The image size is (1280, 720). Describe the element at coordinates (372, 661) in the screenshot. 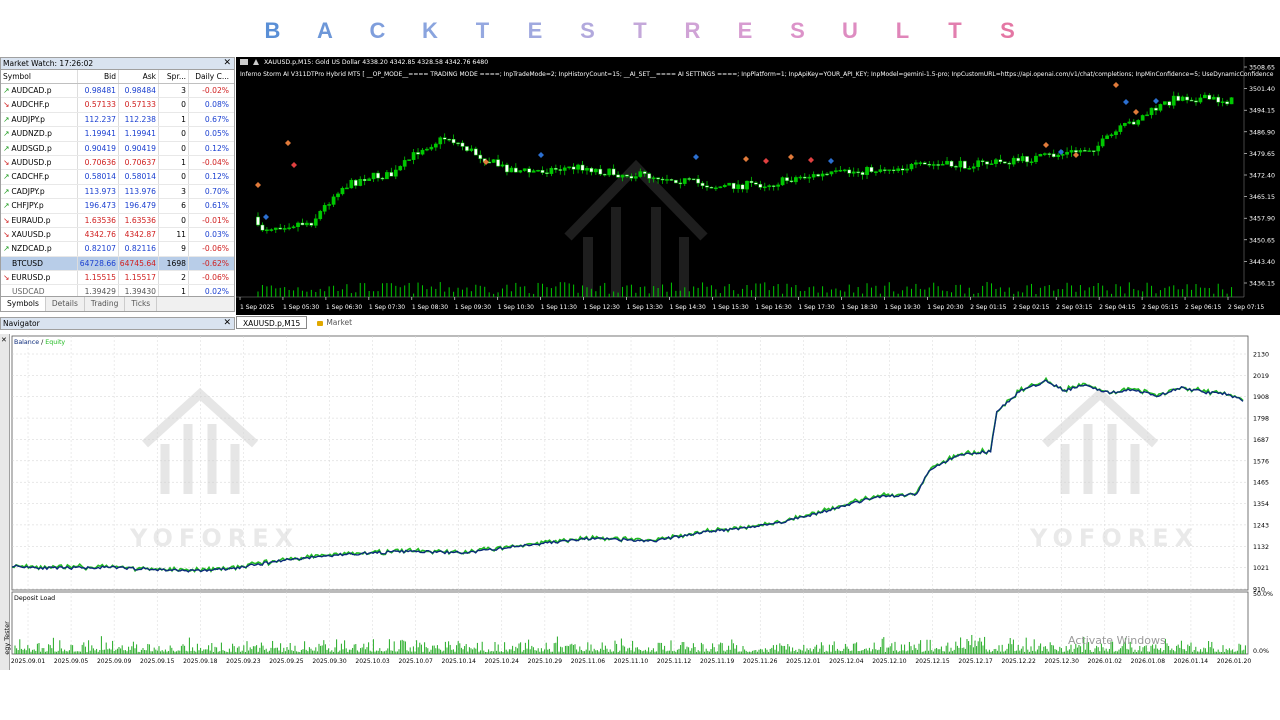

I see `x-axis-label: 2025.10.03` at that location.